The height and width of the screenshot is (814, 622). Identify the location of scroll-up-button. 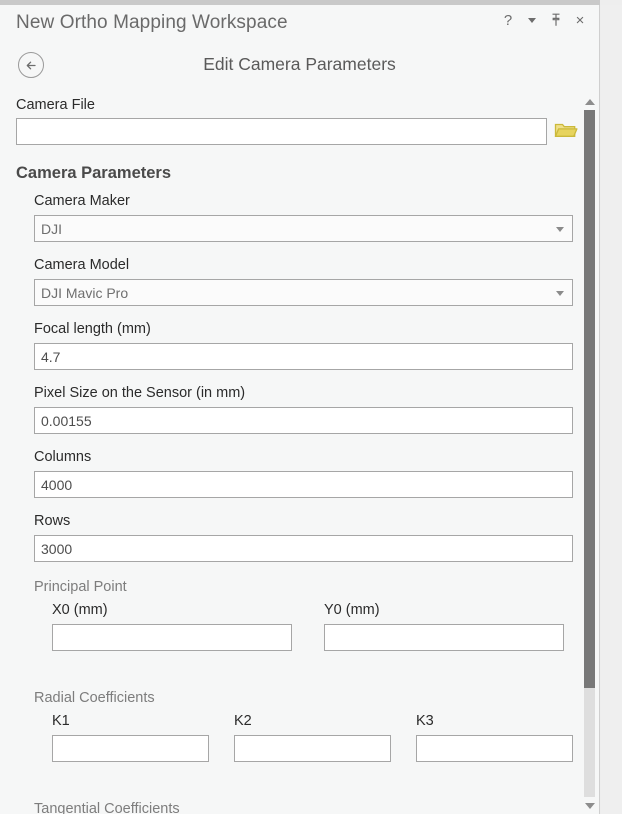
(589, 101).